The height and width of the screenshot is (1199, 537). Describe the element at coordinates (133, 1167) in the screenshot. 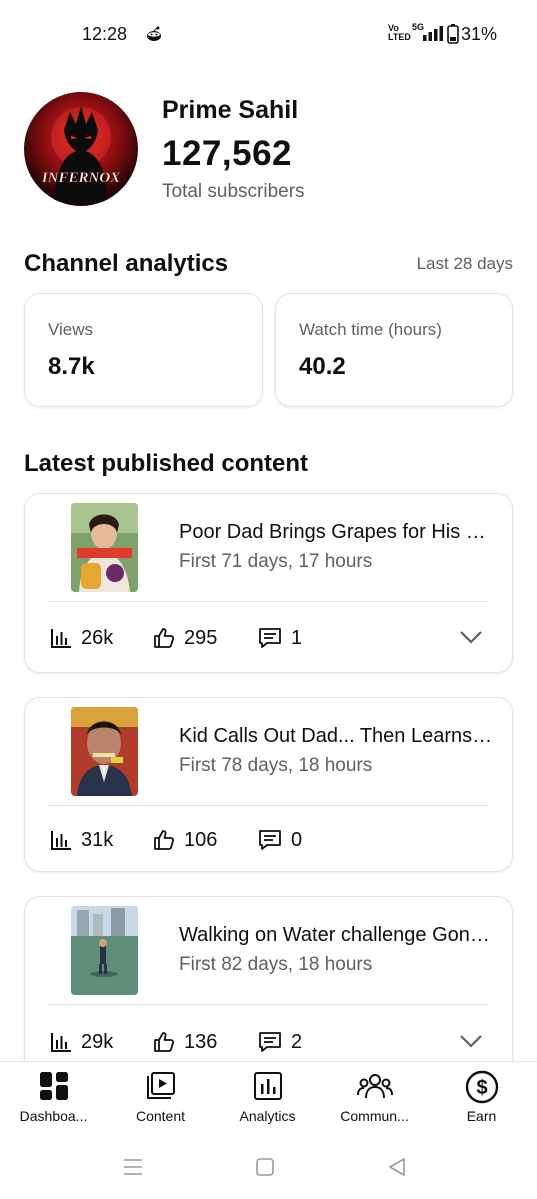

I see `recents-icon` at that location.